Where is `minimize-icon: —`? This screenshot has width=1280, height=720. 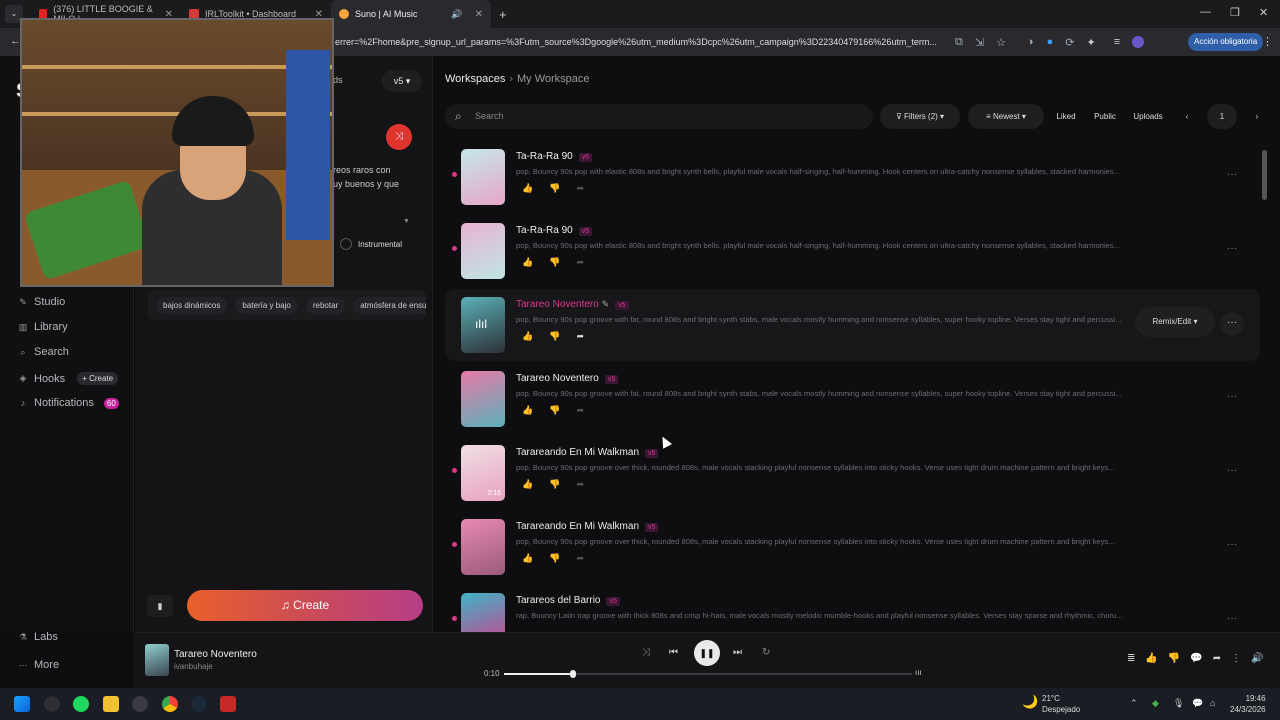 minimize-icon: — is located at coordinates (1205, 12).